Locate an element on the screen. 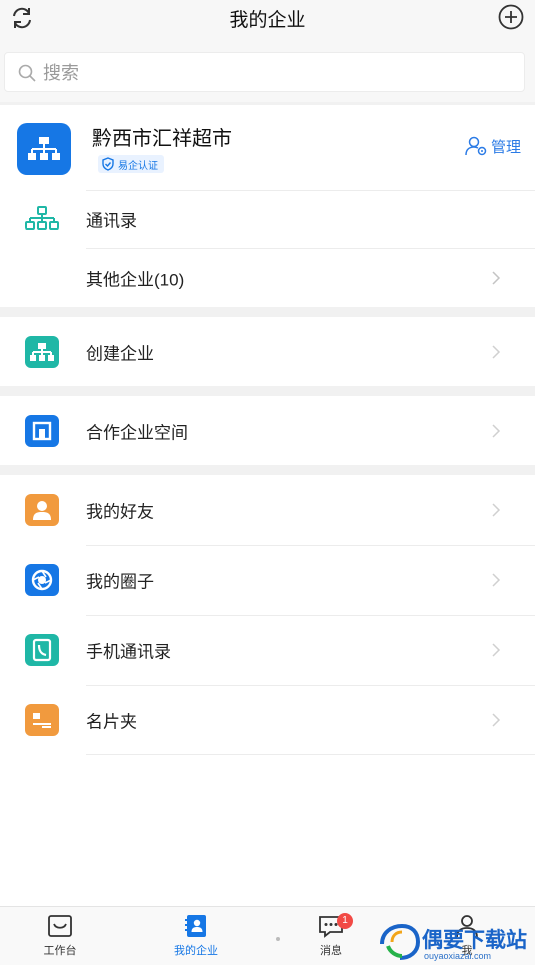 The image size is (535, 965). contacts-book-icon is located at coordinates (195, 926).